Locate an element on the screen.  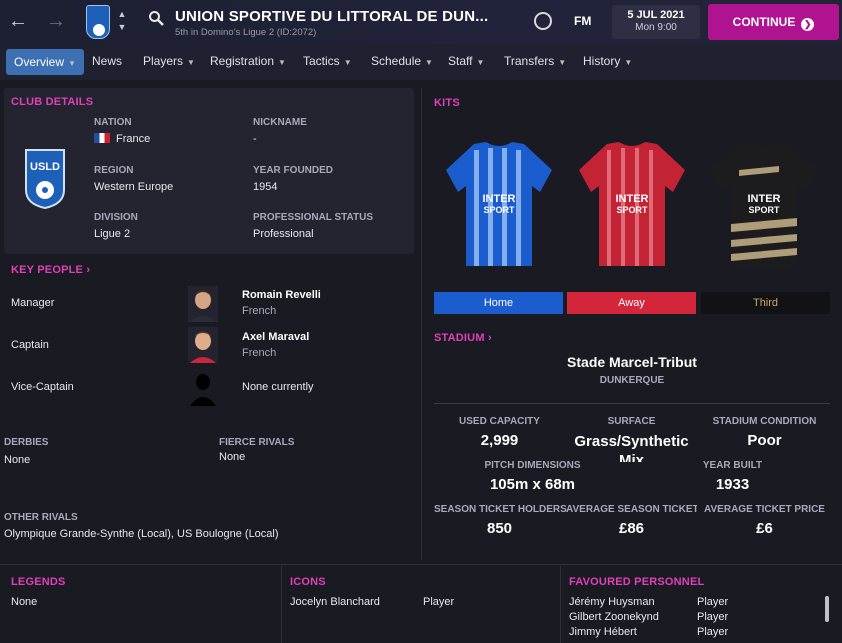
manager-name: Romain Revelli is located at coordinates (281, 295).